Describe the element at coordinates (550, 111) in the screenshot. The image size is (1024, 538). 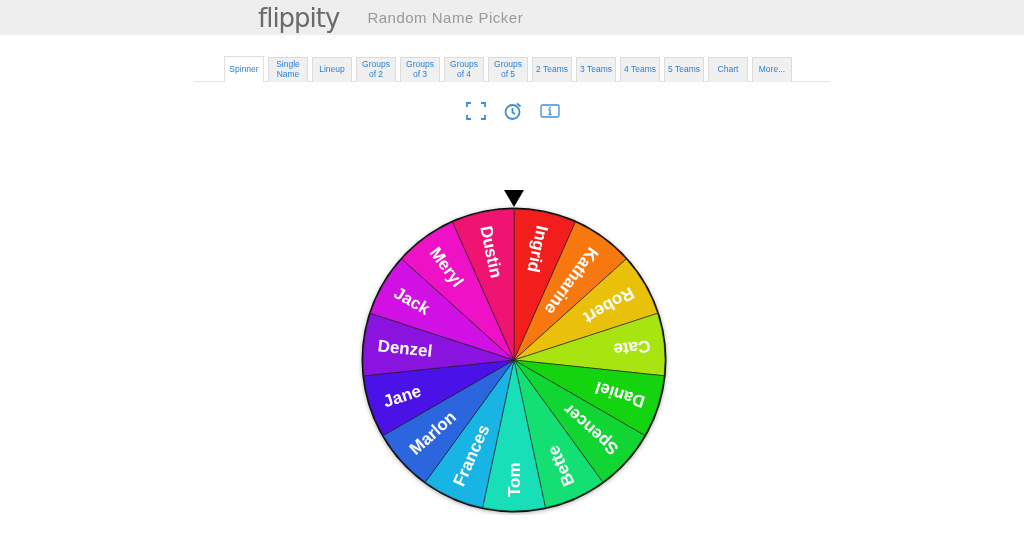
I see `info-icon` at that location.